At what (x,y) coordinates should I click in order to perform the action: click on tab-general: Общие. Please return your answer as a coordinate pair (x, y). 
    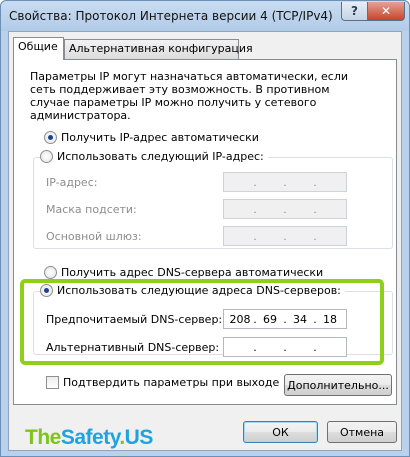
    Looking at the image, I should click on (38, 48).